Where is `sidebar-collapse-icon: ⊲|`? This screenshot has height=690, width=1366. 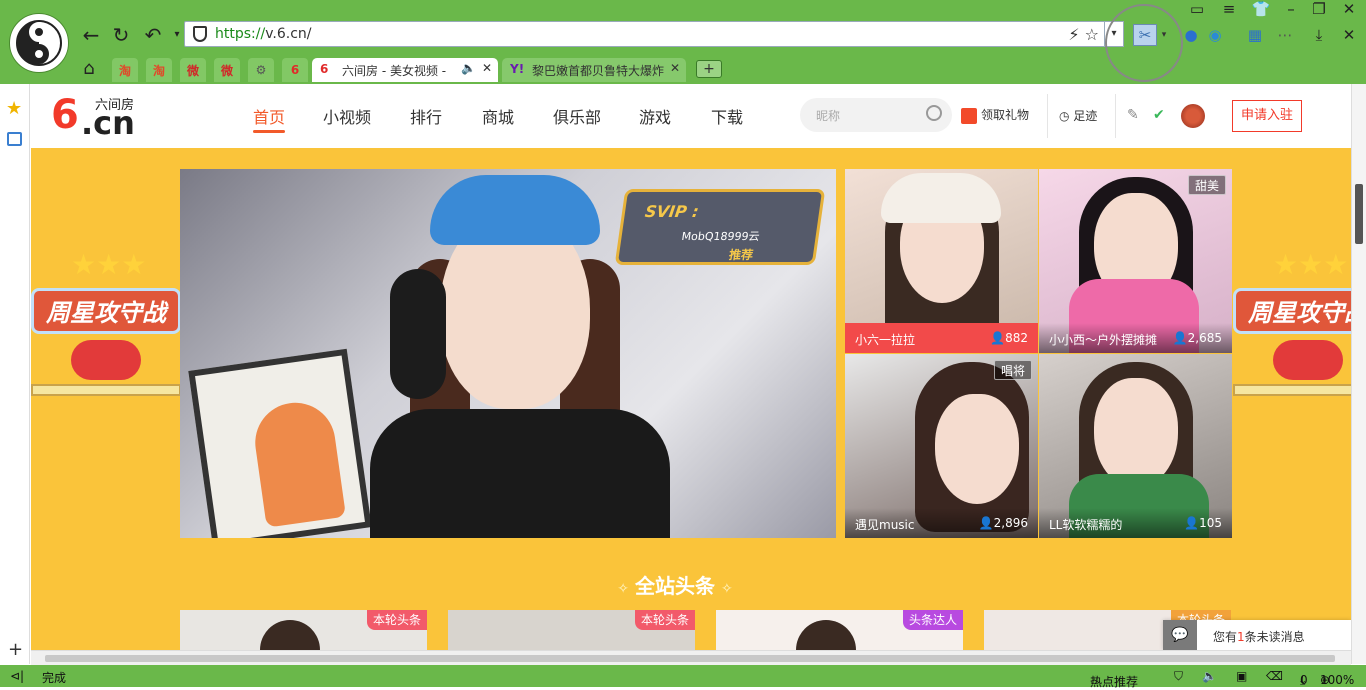
sidebar-collapse-icon: ⊲| is located at coordinates (17, 676).